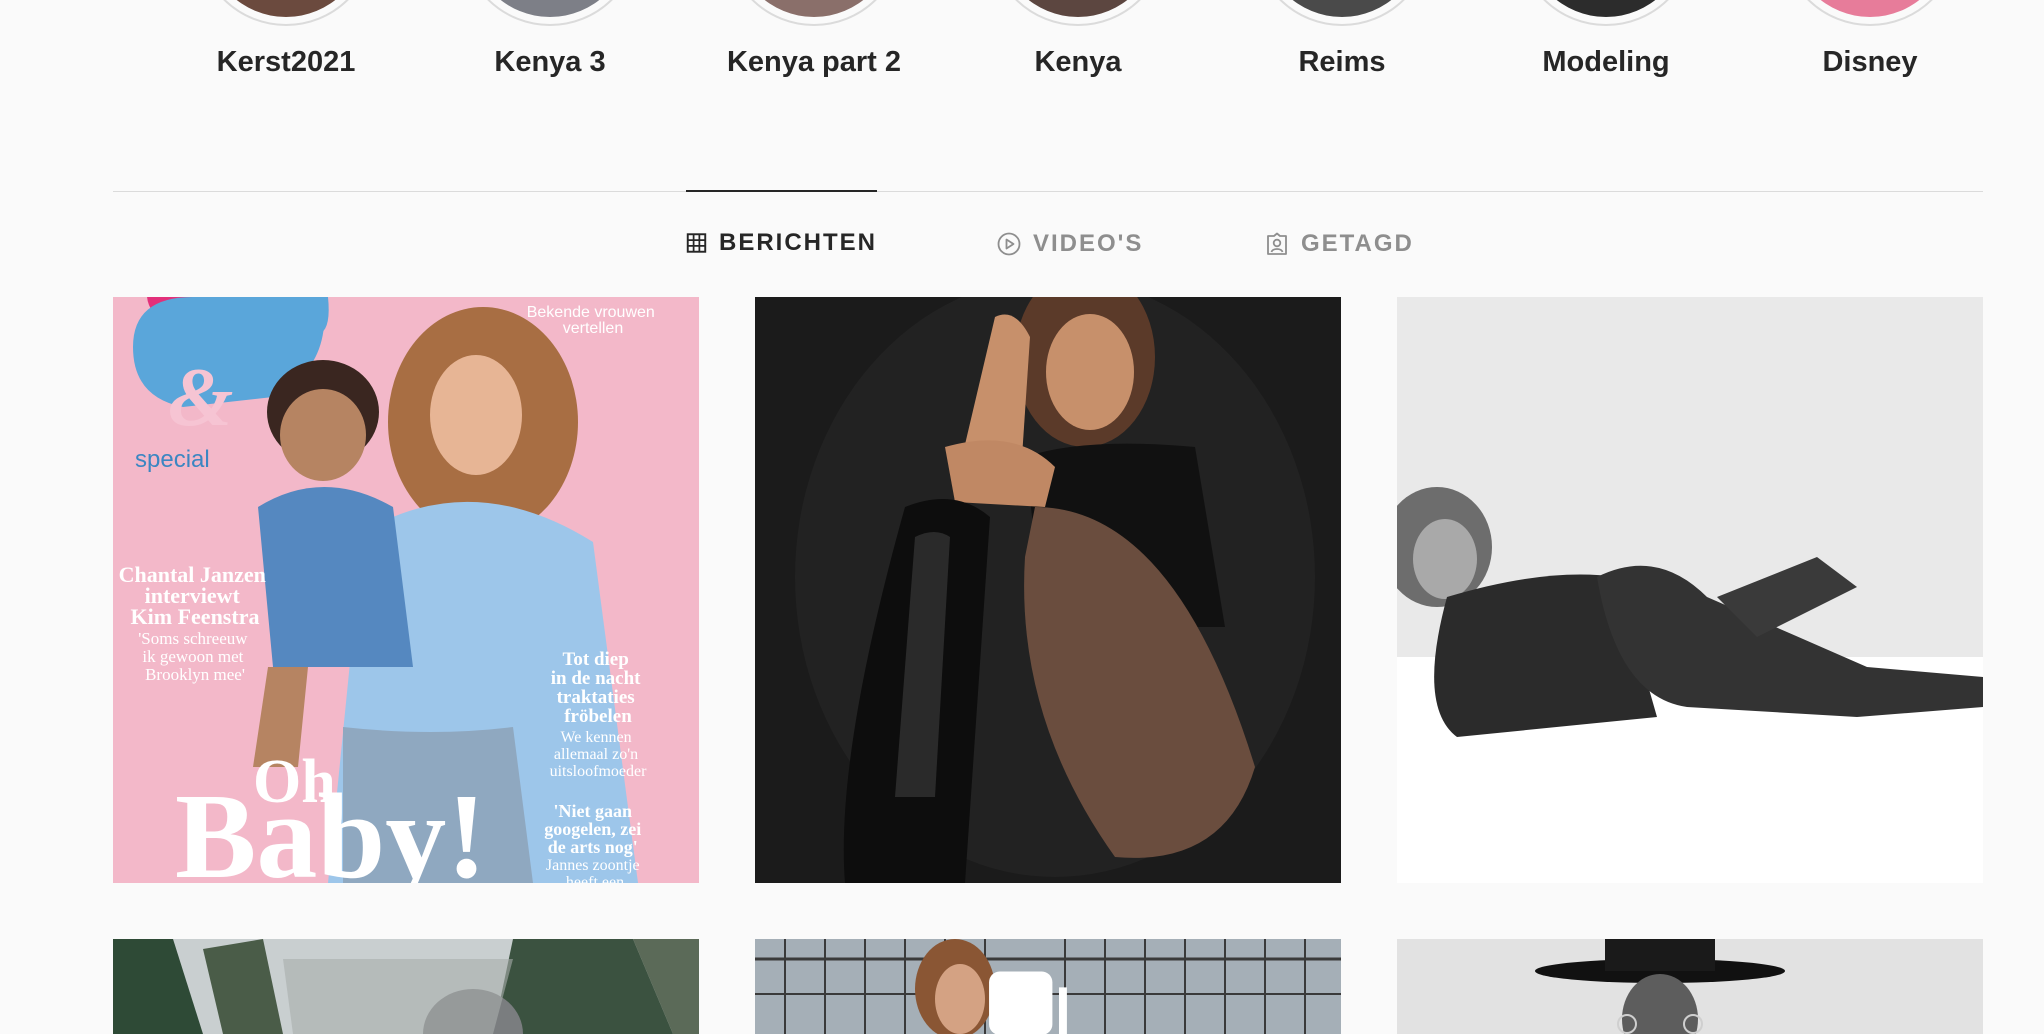 The width and height of the screenshot is (2044, 1034). Describe the element at coordinates (1277, 243) in the screenshot. I see `tagged-person-icon` at that location.